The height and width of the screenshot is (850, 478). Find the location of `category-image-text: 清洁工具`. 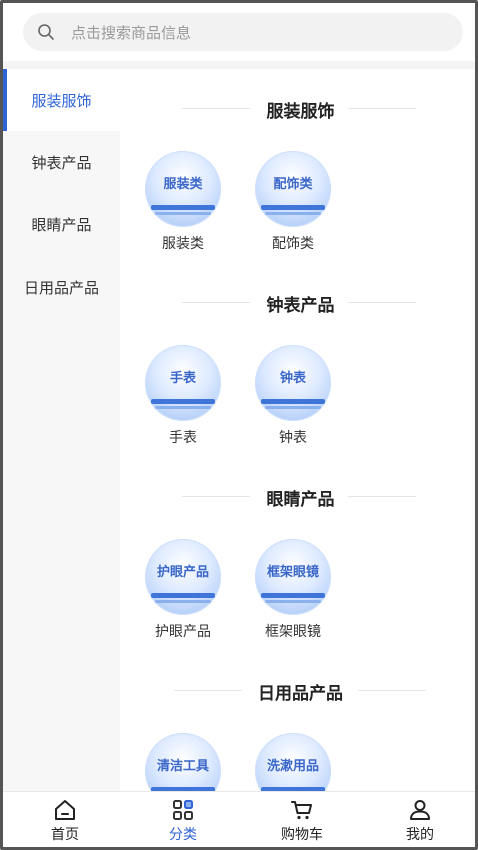

category-image-text: 清洁工具 is located at coordinates (182, 766).